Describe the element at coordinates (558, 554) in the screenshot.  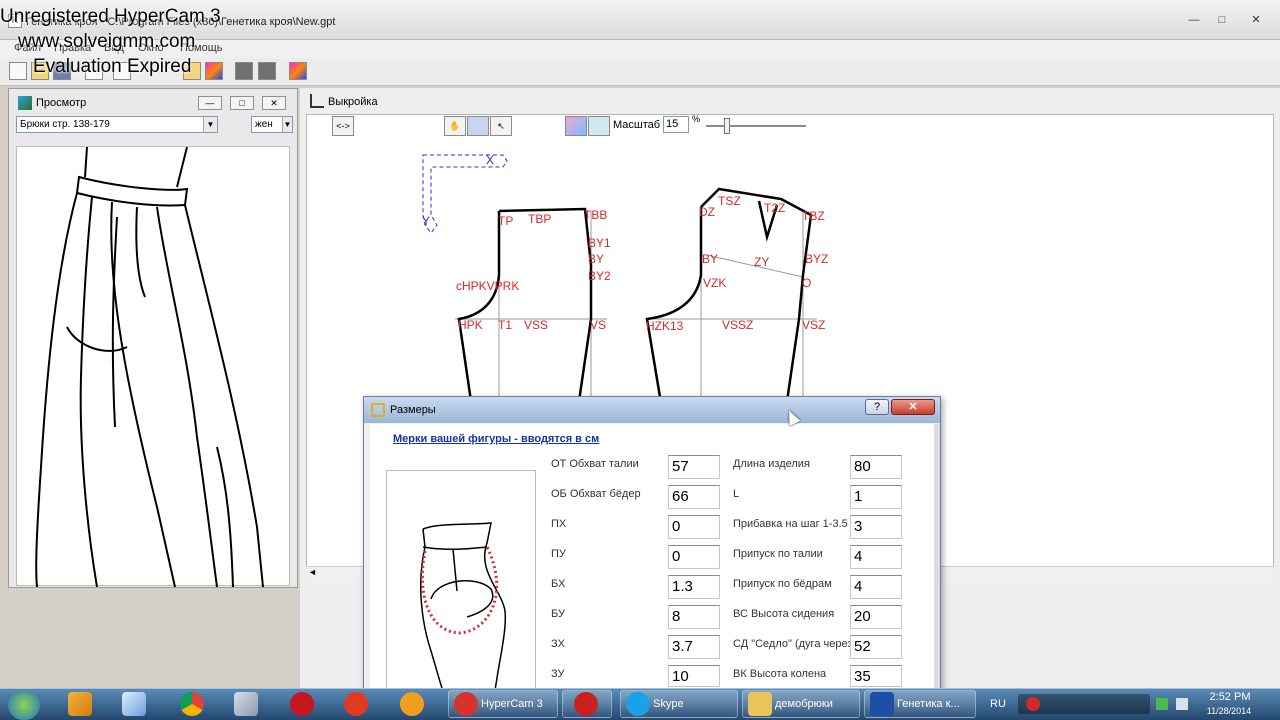
I see `py-label: ПУ` at that location.